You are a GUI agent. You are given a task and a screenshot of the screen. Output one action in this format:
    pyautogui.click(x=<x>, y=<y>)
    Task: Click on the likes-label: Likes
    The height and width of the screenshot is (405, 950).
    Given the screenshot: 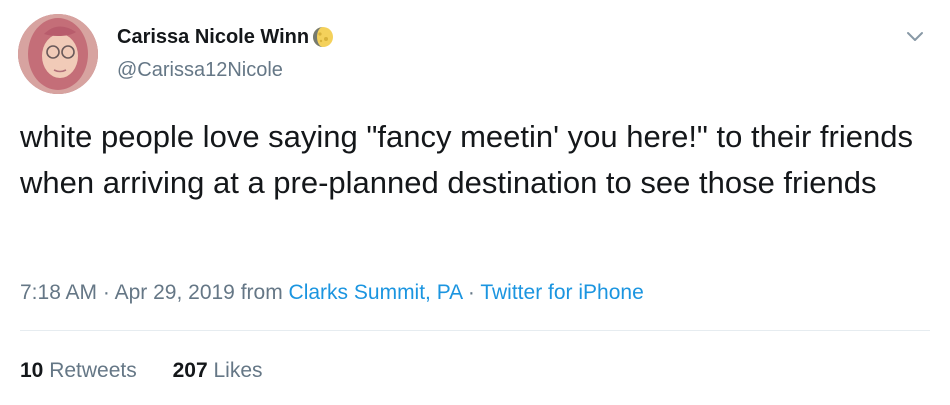 What is the action you would take?
    pyautogui.click(x=238, y=370)
    